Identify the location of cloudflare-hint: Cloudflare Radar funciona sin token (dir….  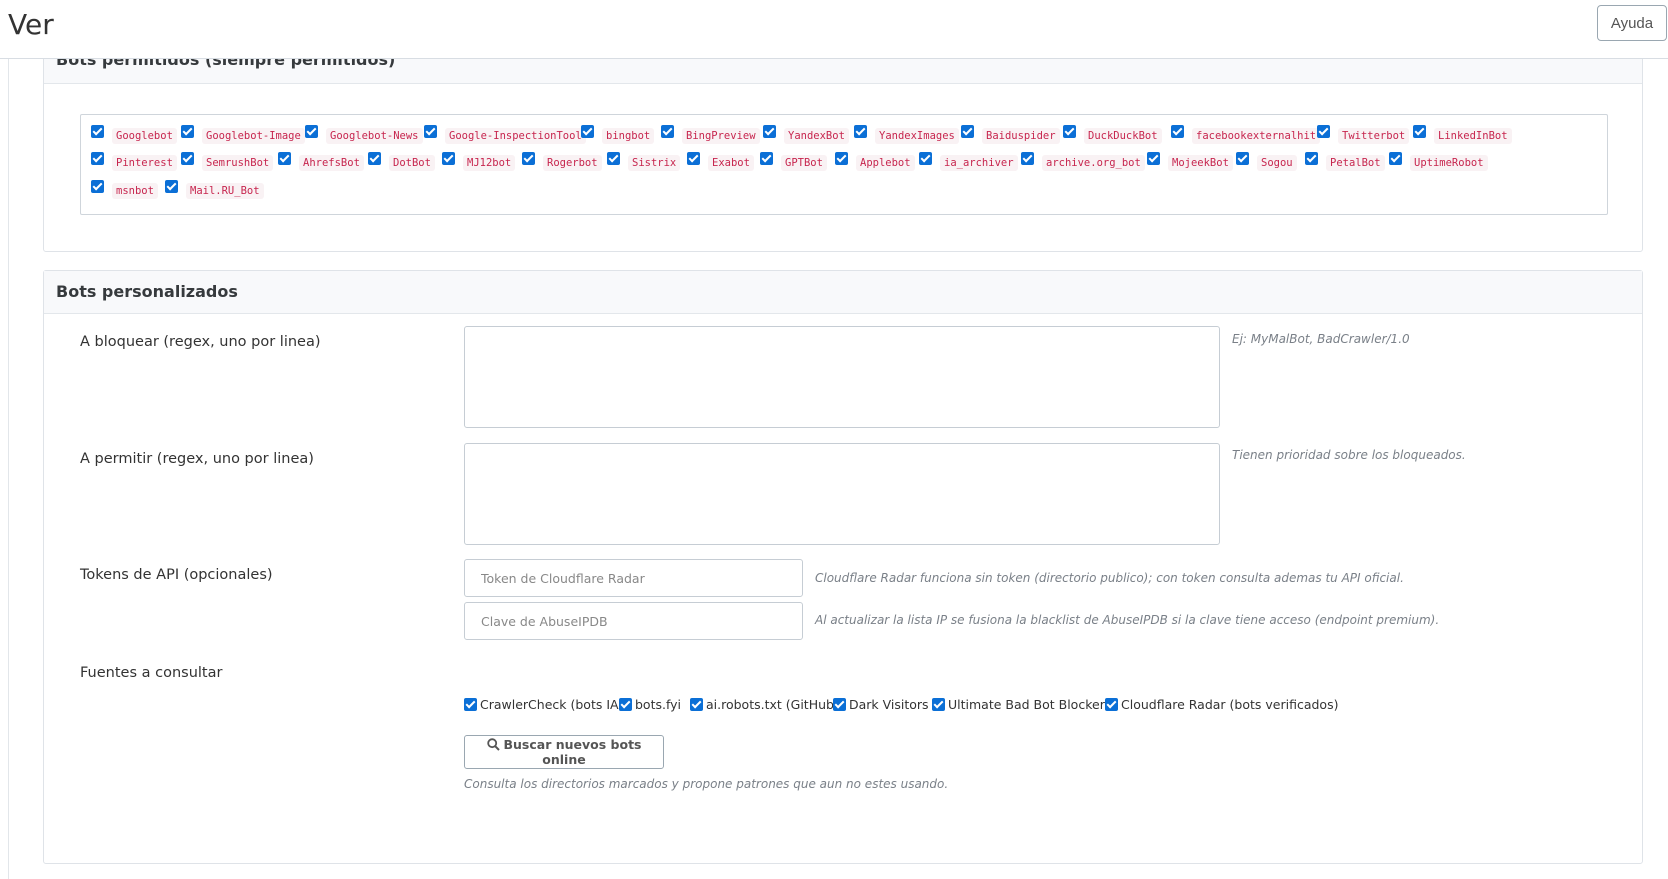
(1109, 578).